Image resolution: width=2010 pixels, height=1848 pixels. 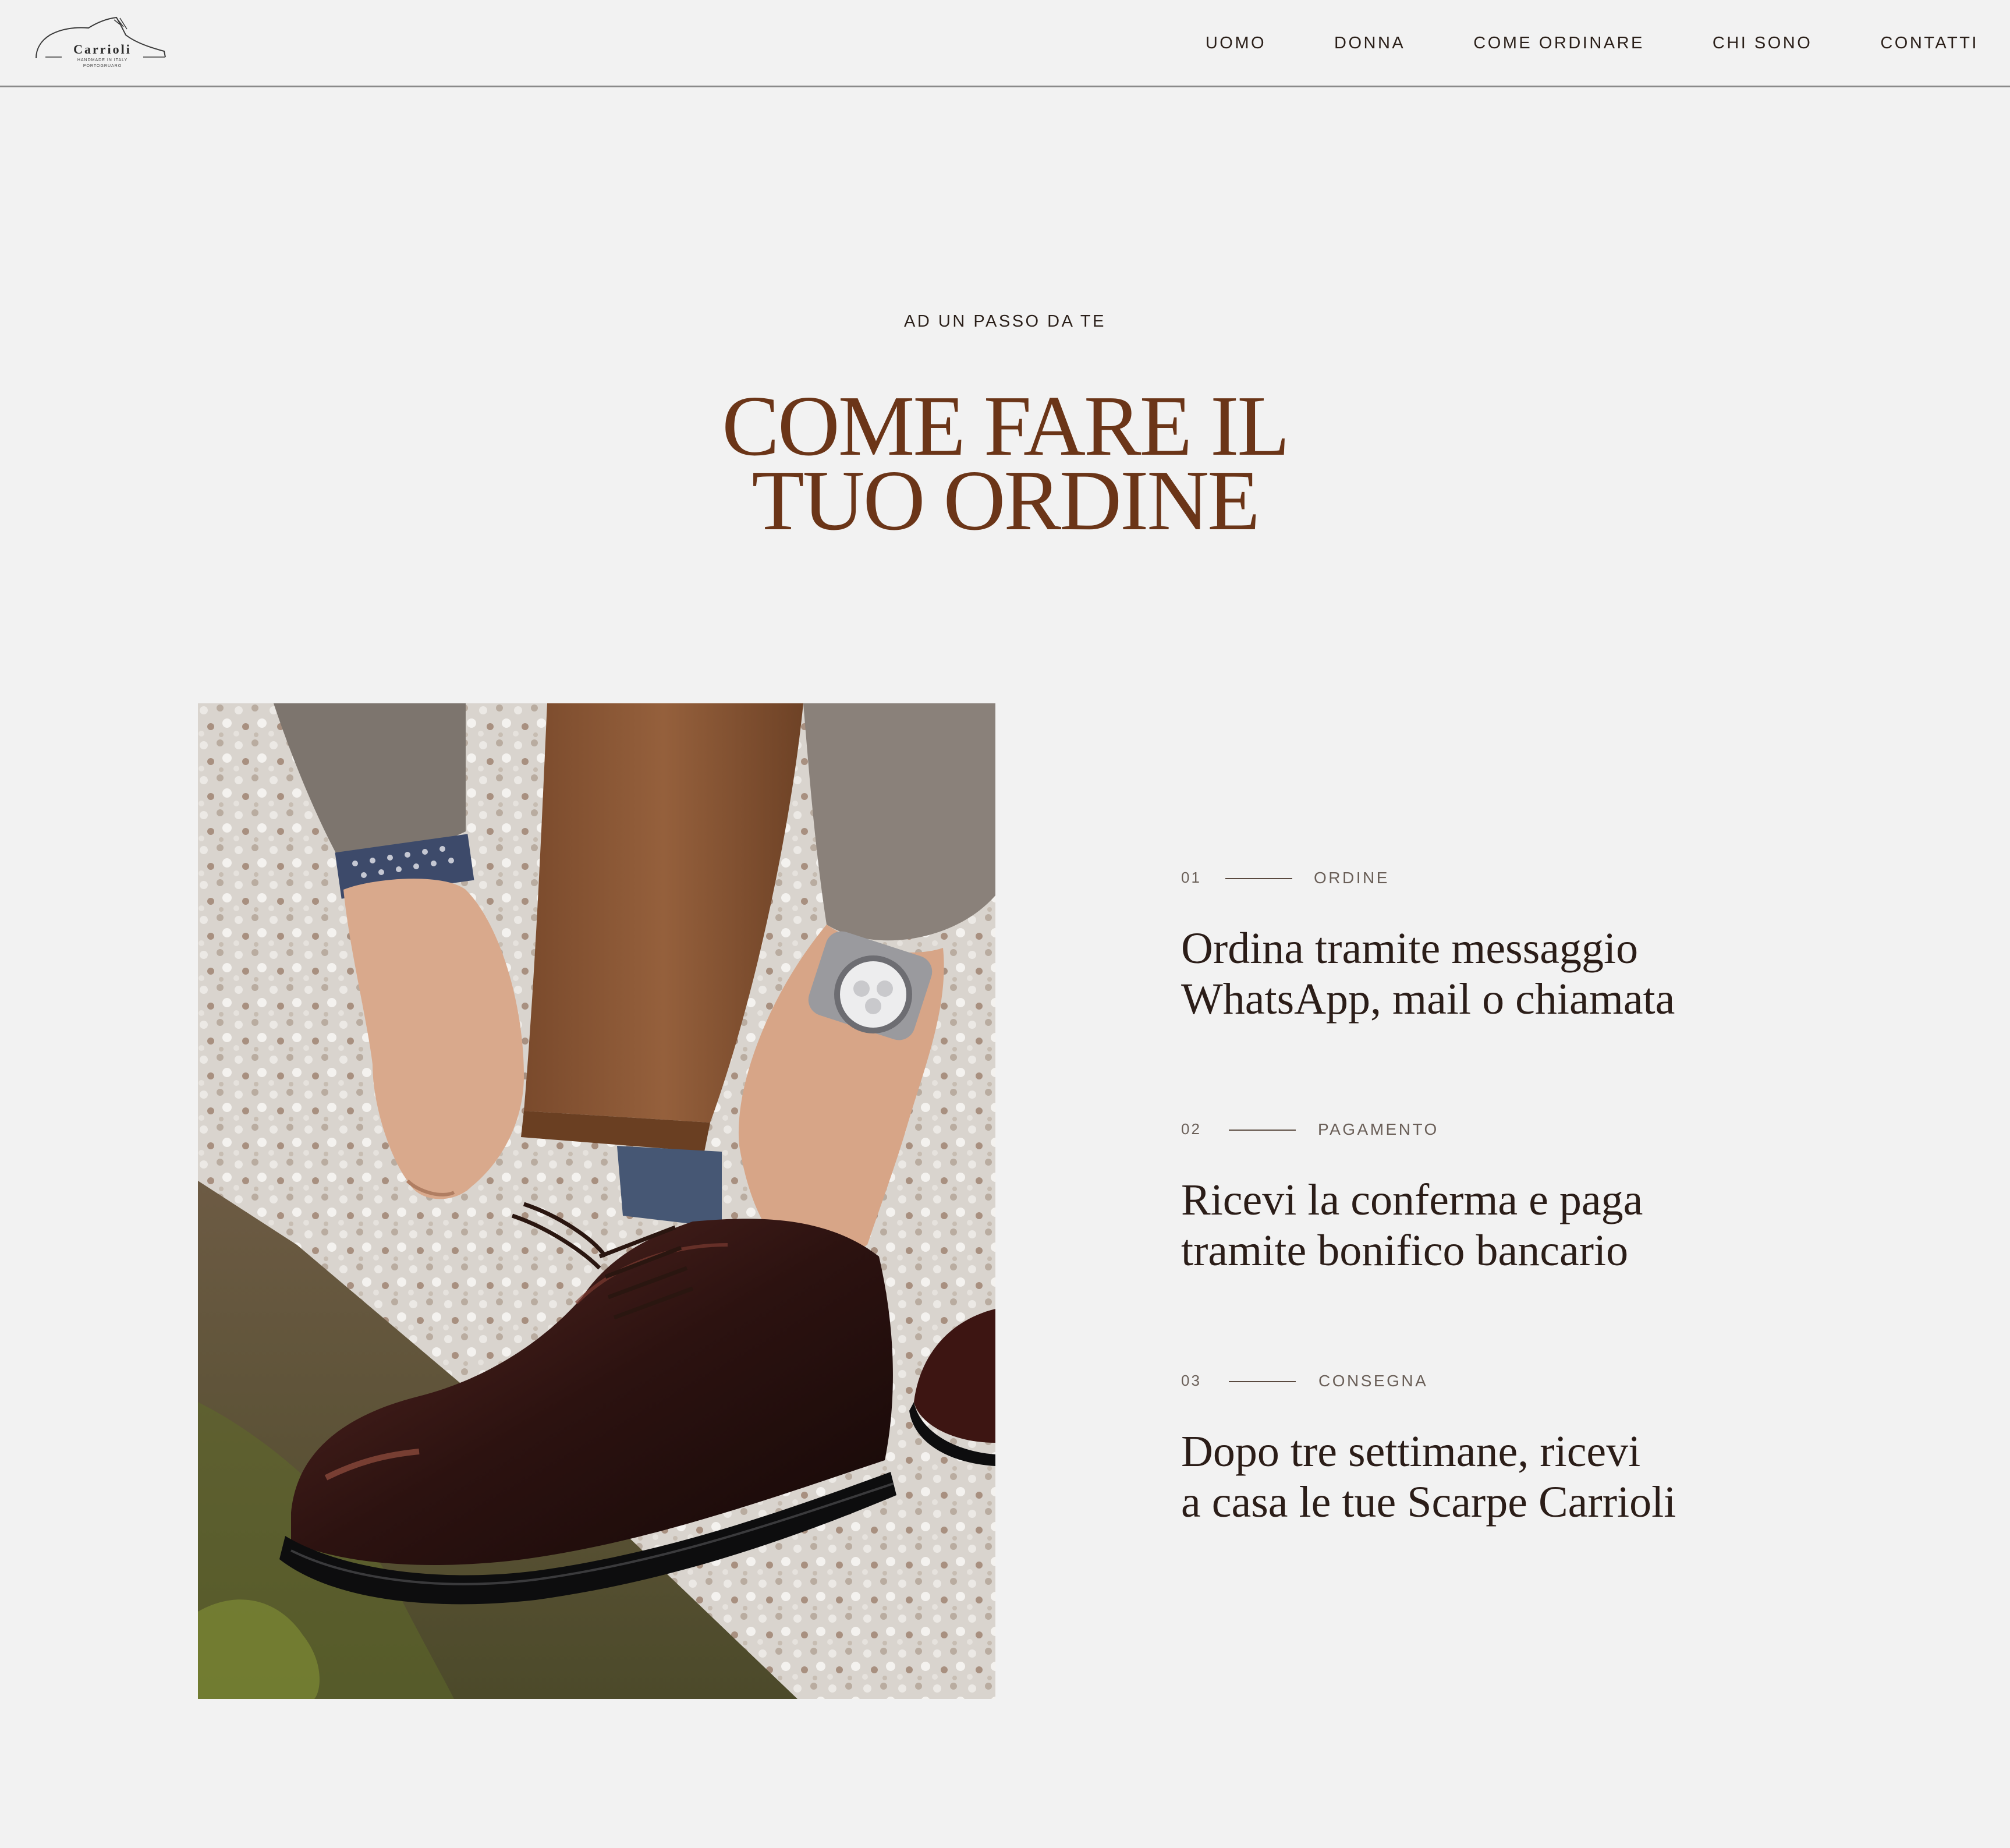 What do you see at coordinates (1191, 1129) in the screenshot?
I see `step-number: 02` at bounding box center [1191, 1129].